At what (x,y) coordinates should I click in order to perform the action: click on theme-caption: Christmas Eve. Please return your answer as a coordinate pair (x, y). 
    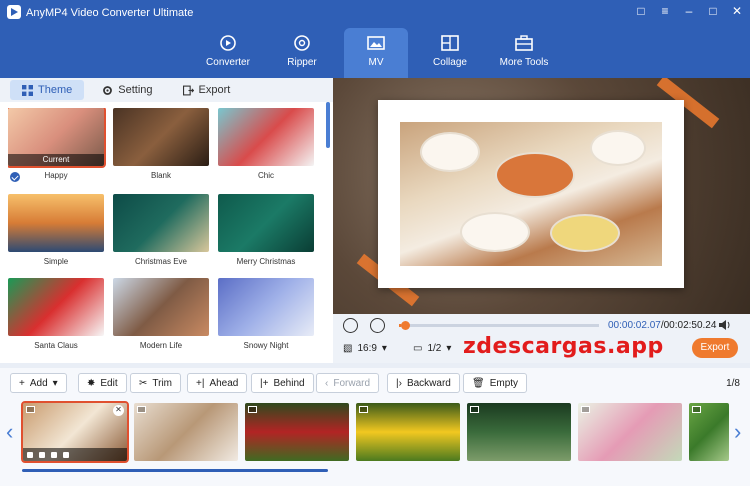
    Looking at the image, I should click on (160, 261).